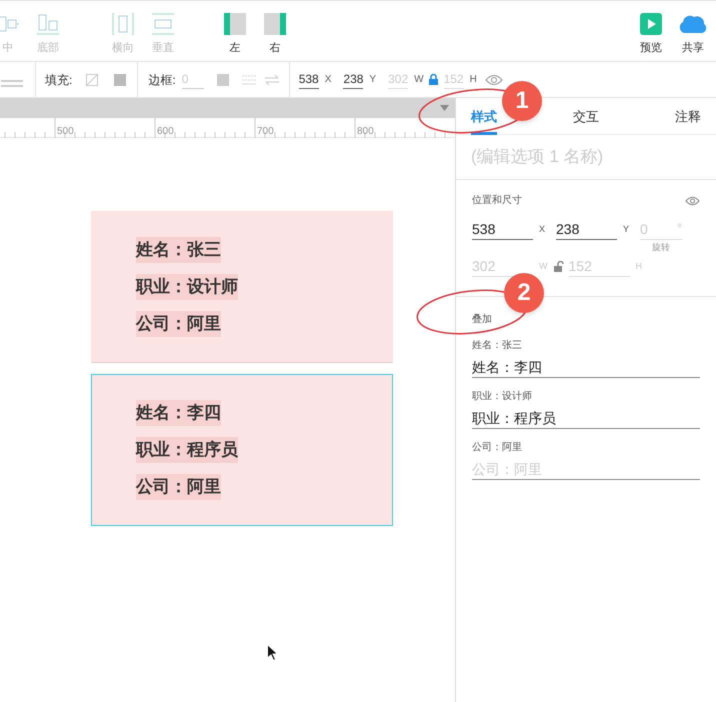  Describe the element at coordinates (178, 250) in the screenshot. I see `card-text: 姓名：张三` at that location.